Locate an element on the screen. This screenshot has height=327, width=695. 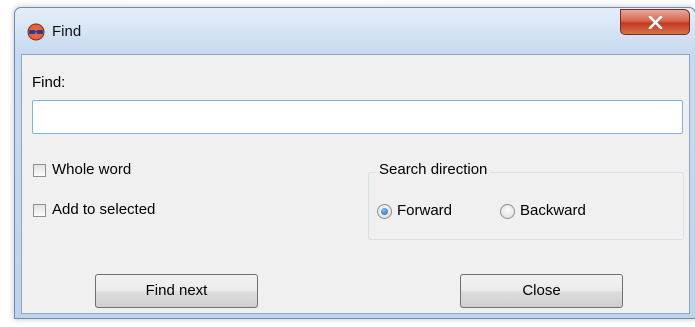
find-label: Find: is located at coordinates (49, 82).